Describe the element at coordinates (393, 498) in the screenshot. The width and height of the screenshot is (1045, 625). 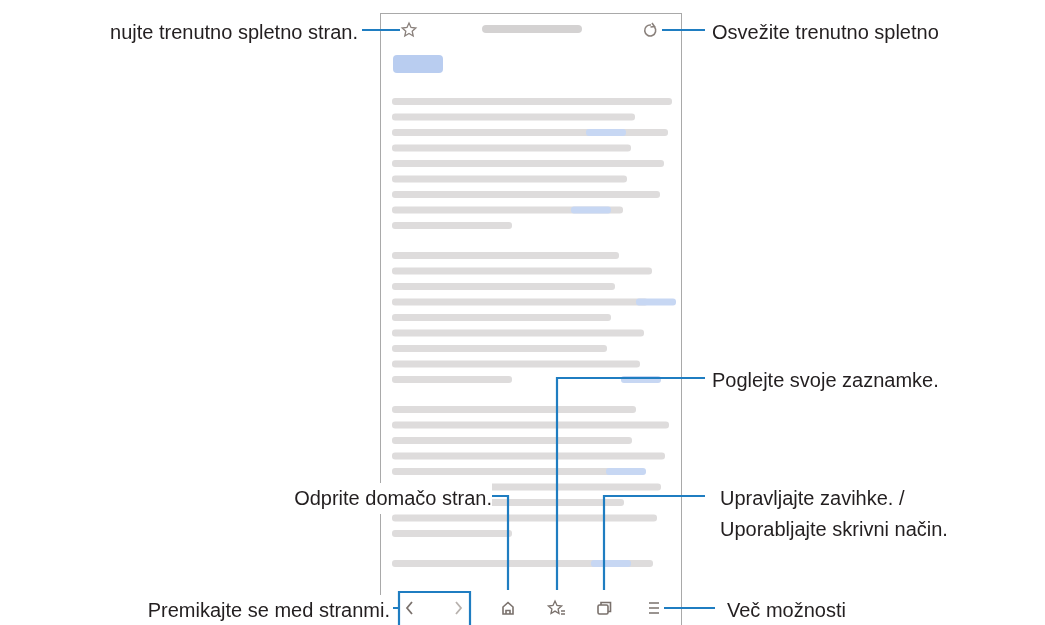
I see `callout-label: Odprite domačo stran.` at that location.